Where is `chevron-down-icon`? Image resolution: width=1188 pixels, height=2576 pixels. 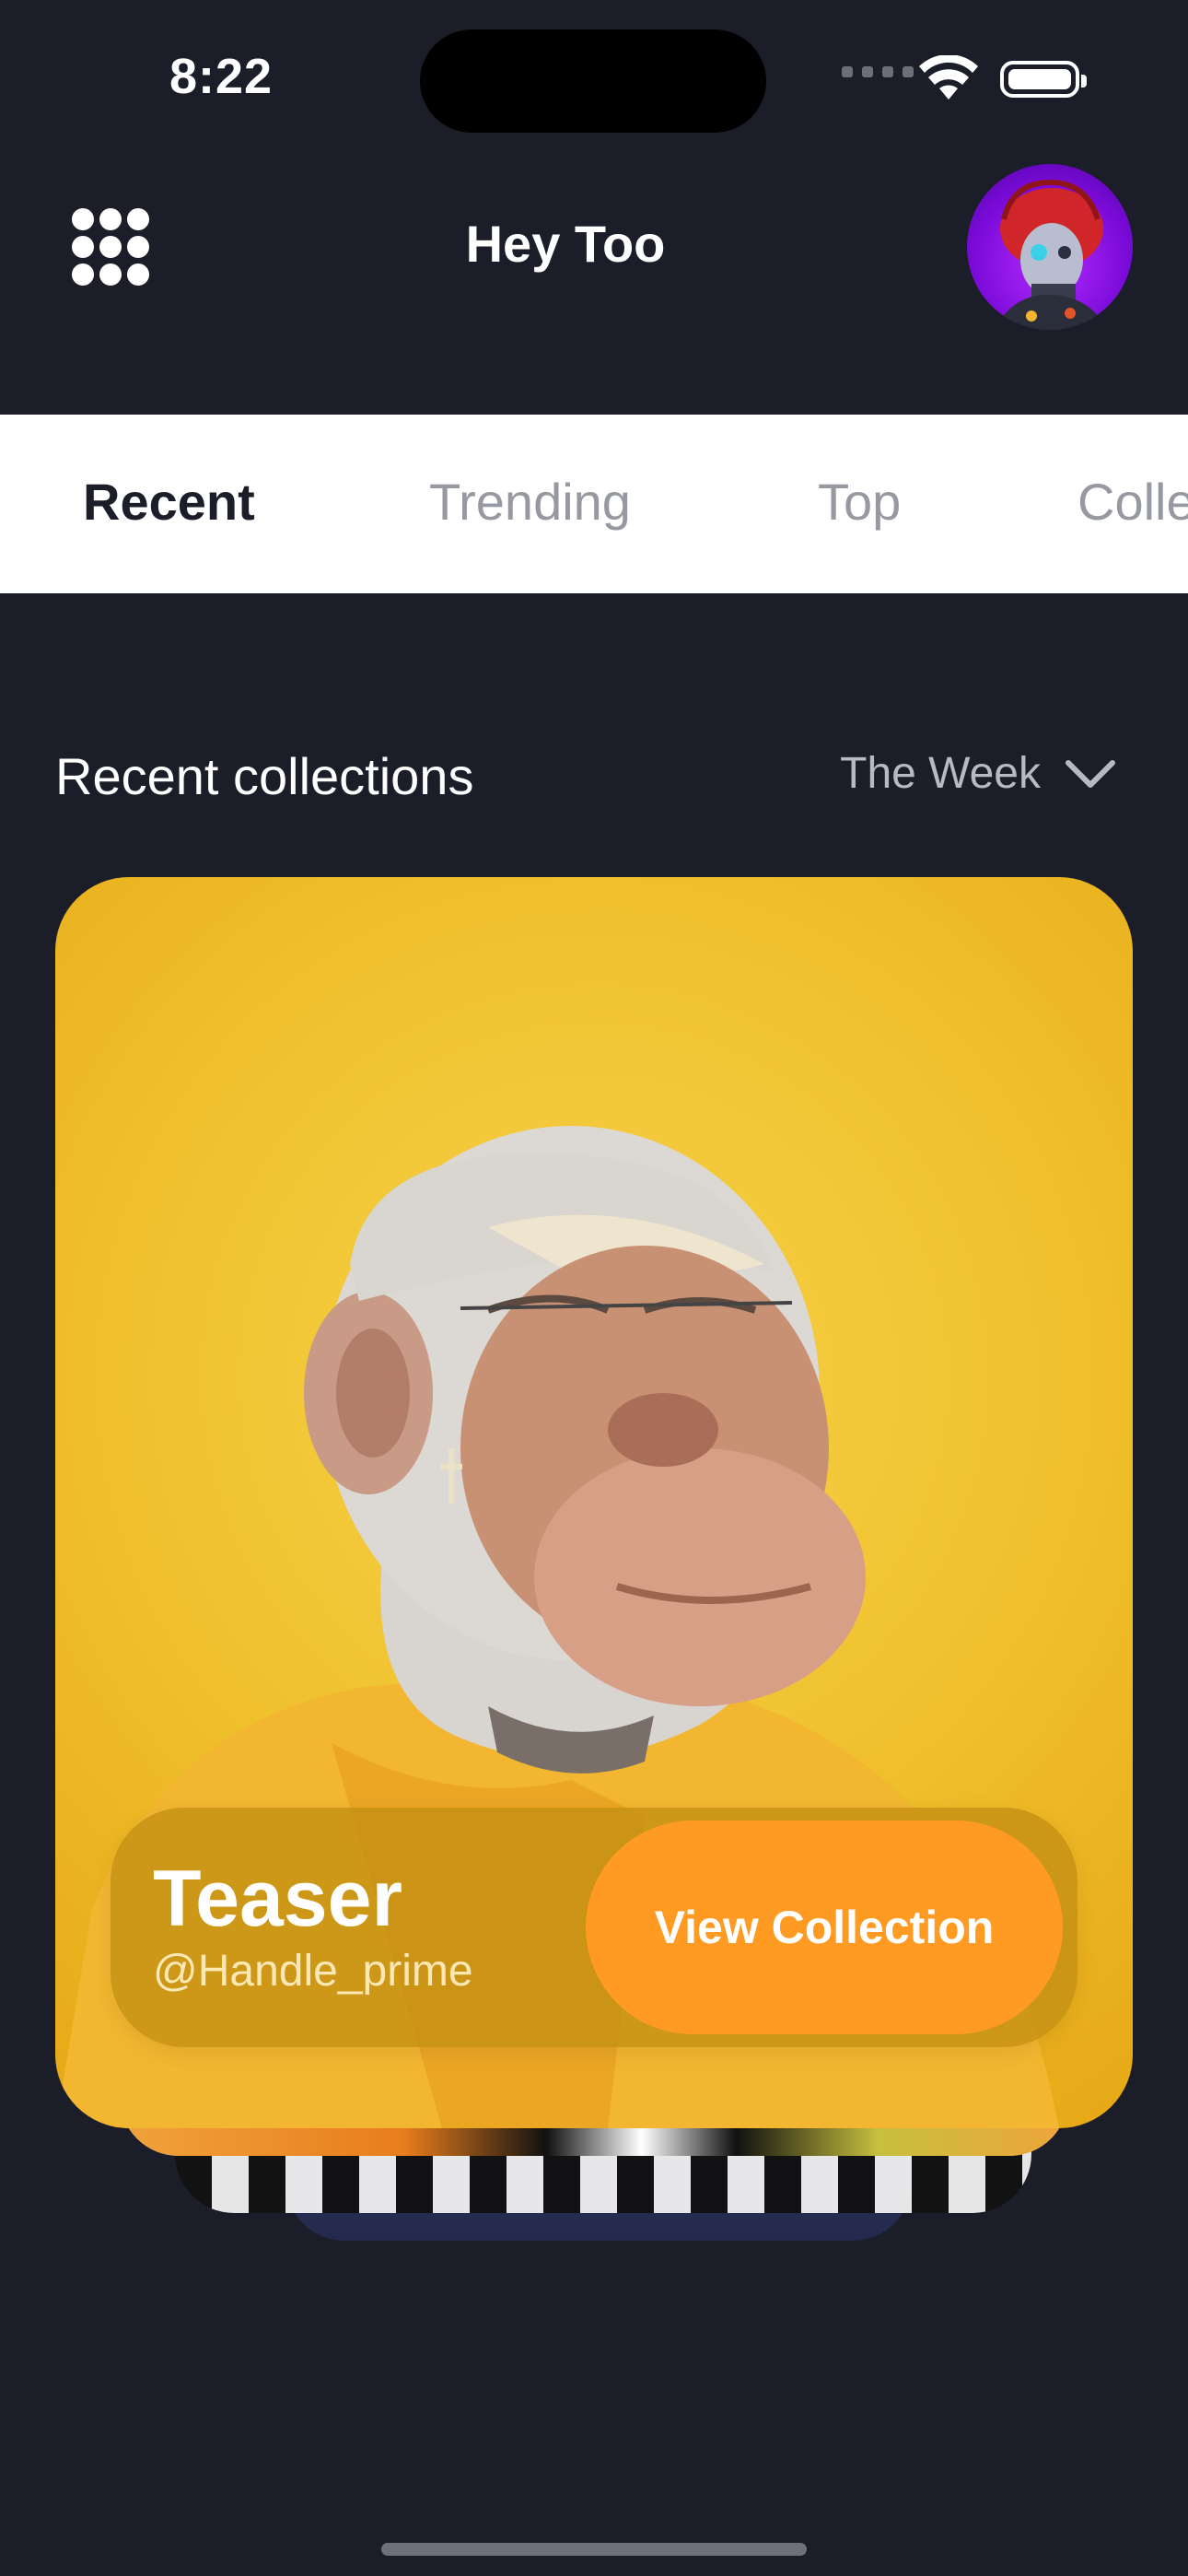
chevron-down-icon is located at coordinates (1091, 773).